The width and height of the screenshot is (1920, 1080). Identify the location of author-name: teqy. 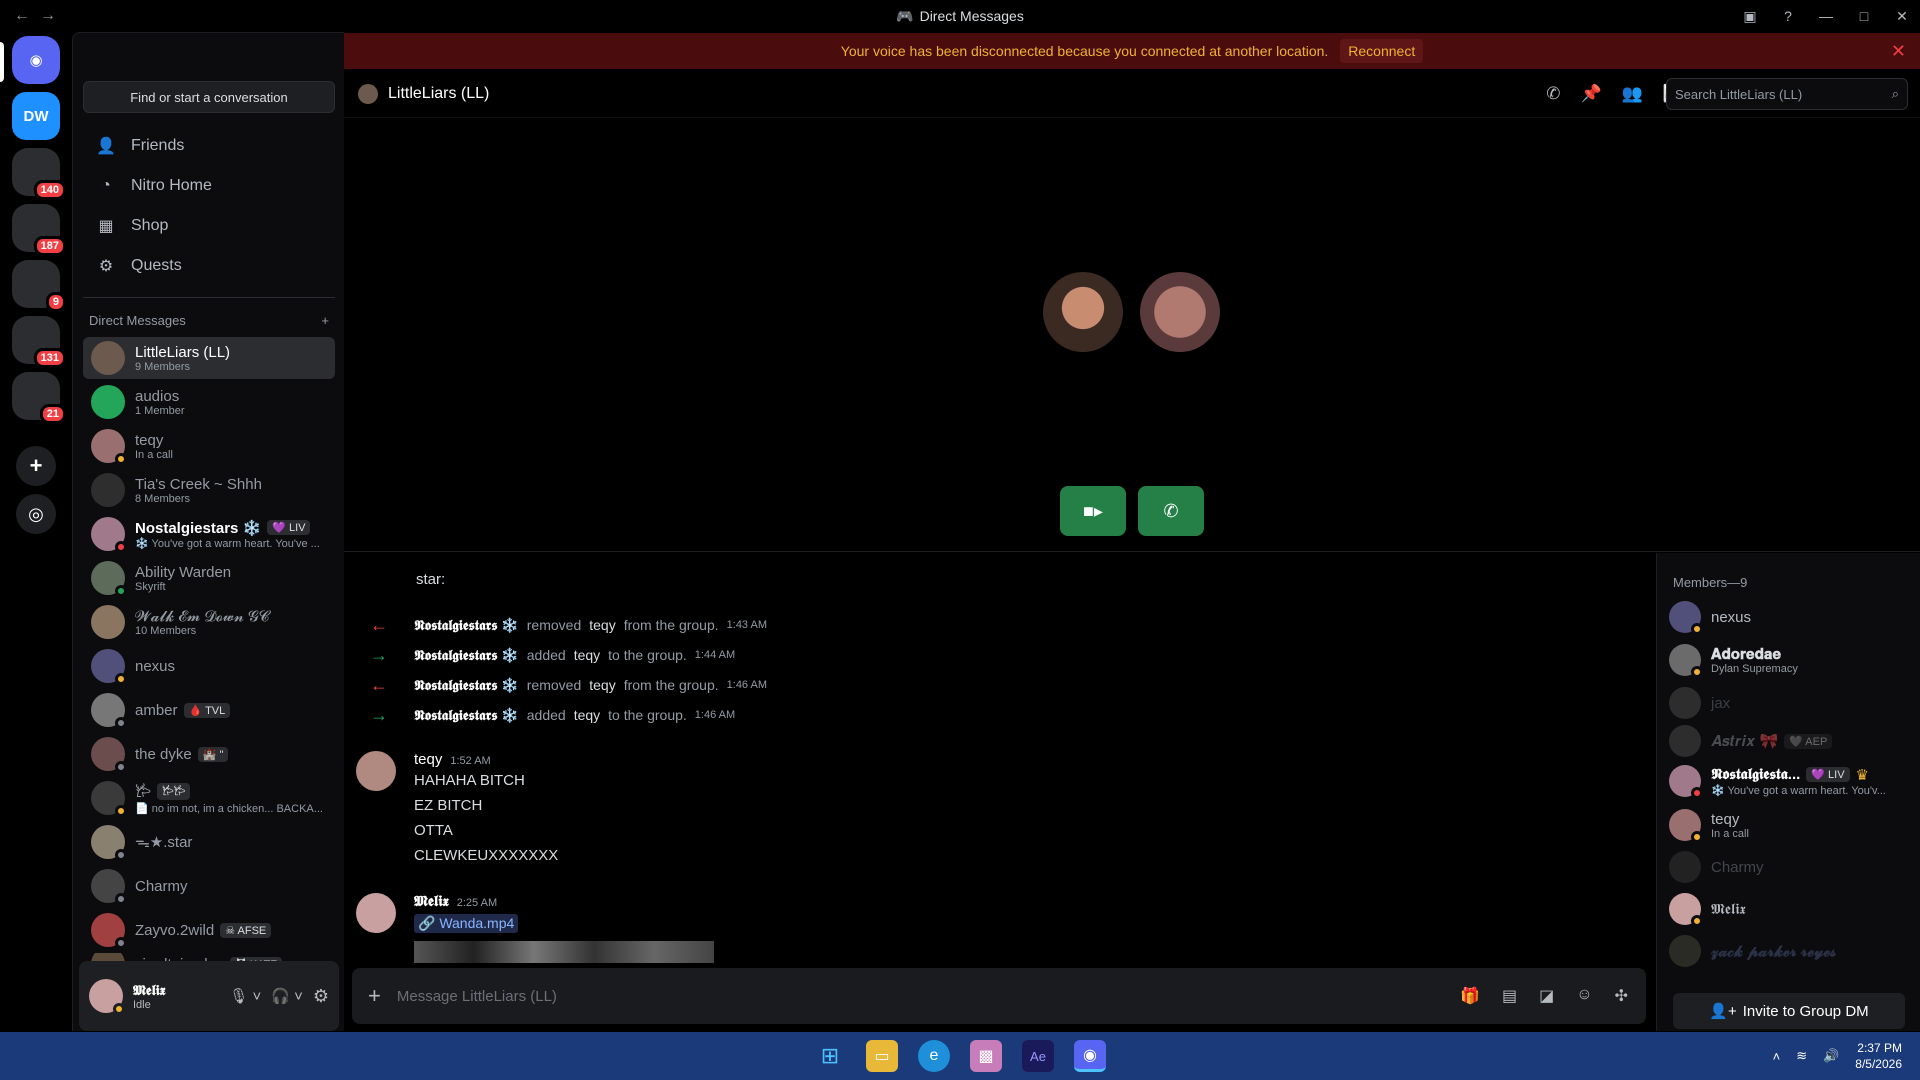
(428, 759).